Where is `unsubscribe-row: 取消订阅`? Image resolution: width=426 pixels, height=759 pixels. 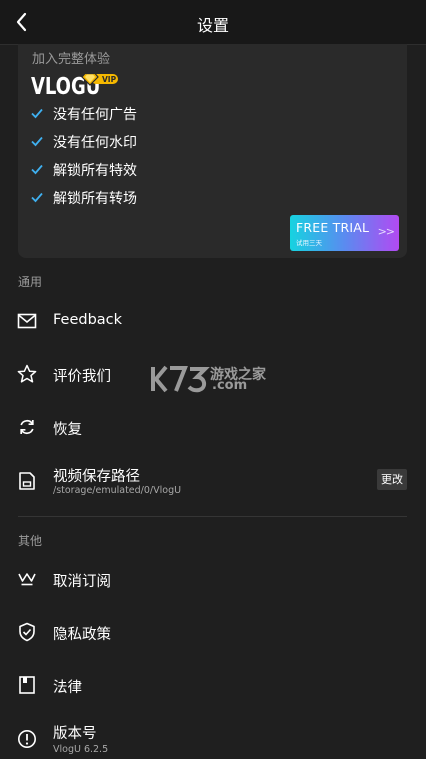 unsubscribe-row: 取消订阅 is located at coordinates (213, 579).